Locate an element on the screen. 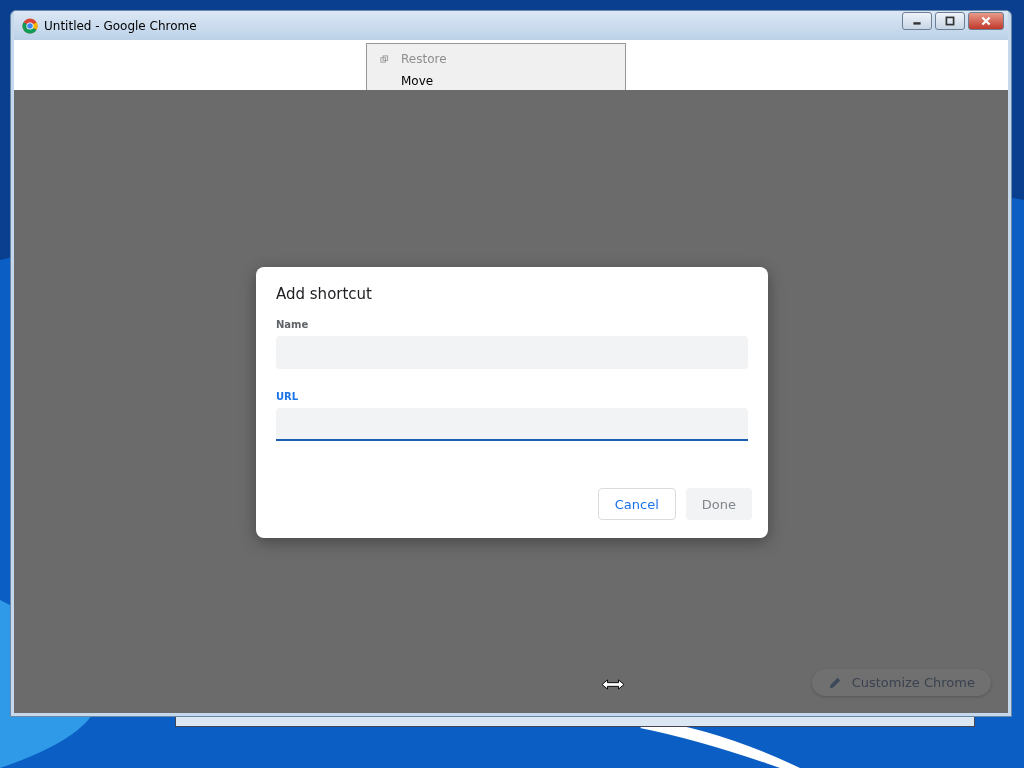 The image size is (1024, 768). minimize-button is located at coordinates (917, 21).